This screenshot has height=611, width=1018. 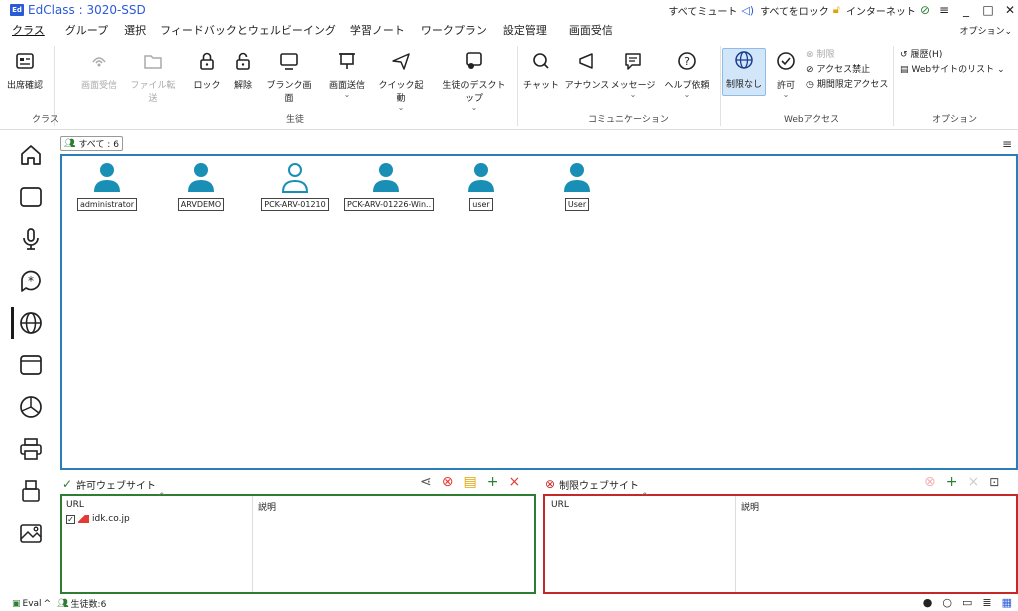 I want to click on student-avatar-icon, so click(x=386, y=177).